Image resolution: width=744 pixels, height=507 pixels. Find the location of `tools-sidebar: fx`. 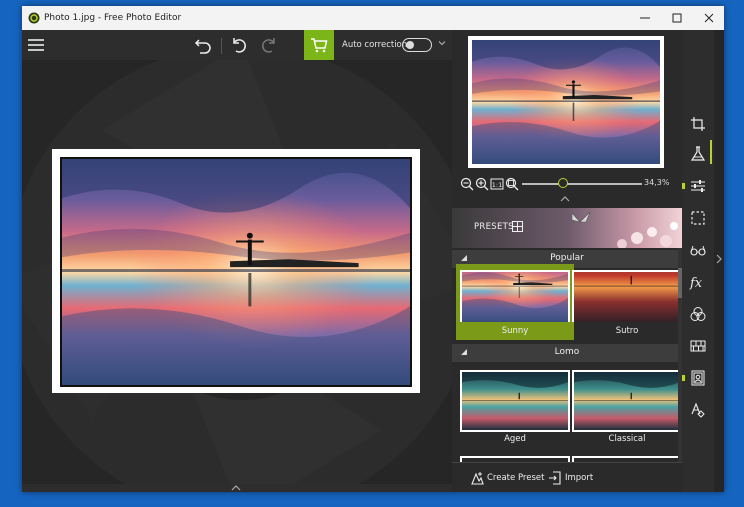

tools-sidebar: fx is located at coordinates (698, 261).